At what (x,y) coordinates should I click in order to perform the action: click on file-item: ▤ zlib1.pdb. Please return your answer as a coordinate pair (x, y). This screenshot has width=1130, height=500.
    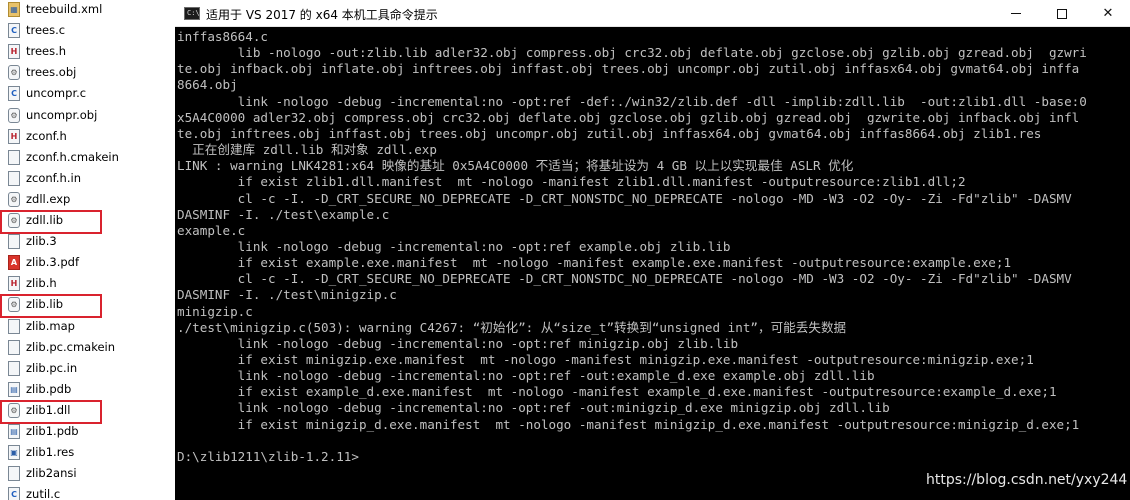
    Looking at the image, I should click on (87, 431).